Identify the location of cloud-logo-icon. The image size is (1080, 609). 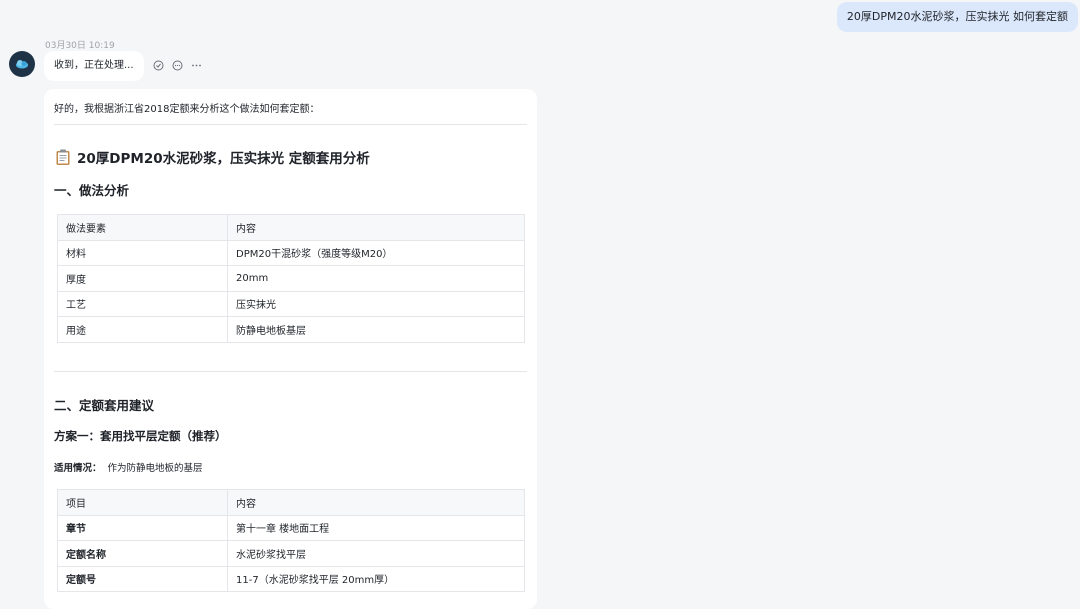
(22, 64).